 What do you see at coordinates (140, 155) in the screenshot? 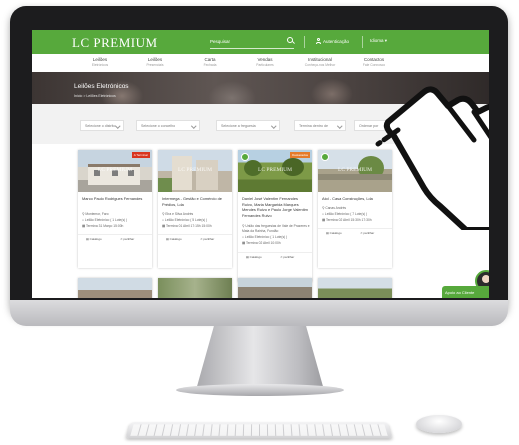
I see `status-badge: A Terminar` at bounding box center [140, 155].